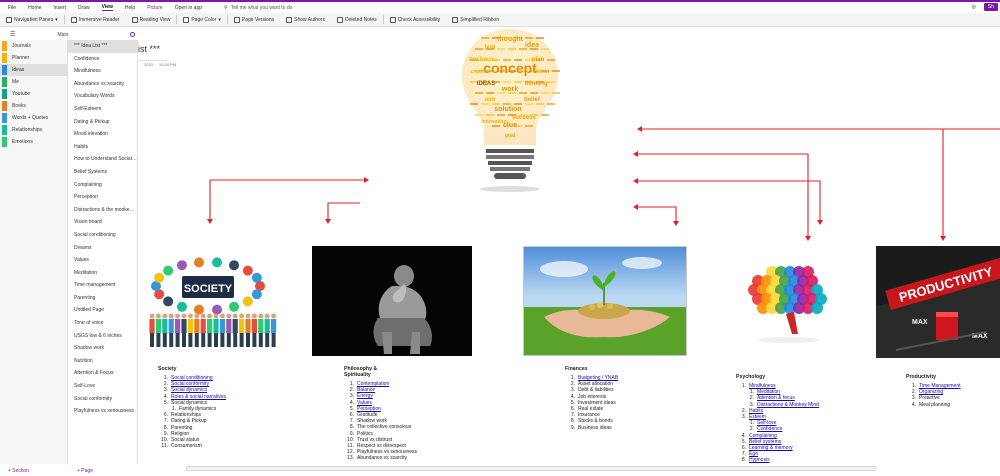 Image resolution: width=1000 pixels, height=476 pixels. Describe the element at coordinates (102, 285) in the screenshot. I see `page-item-time-management: Time management` at that location.